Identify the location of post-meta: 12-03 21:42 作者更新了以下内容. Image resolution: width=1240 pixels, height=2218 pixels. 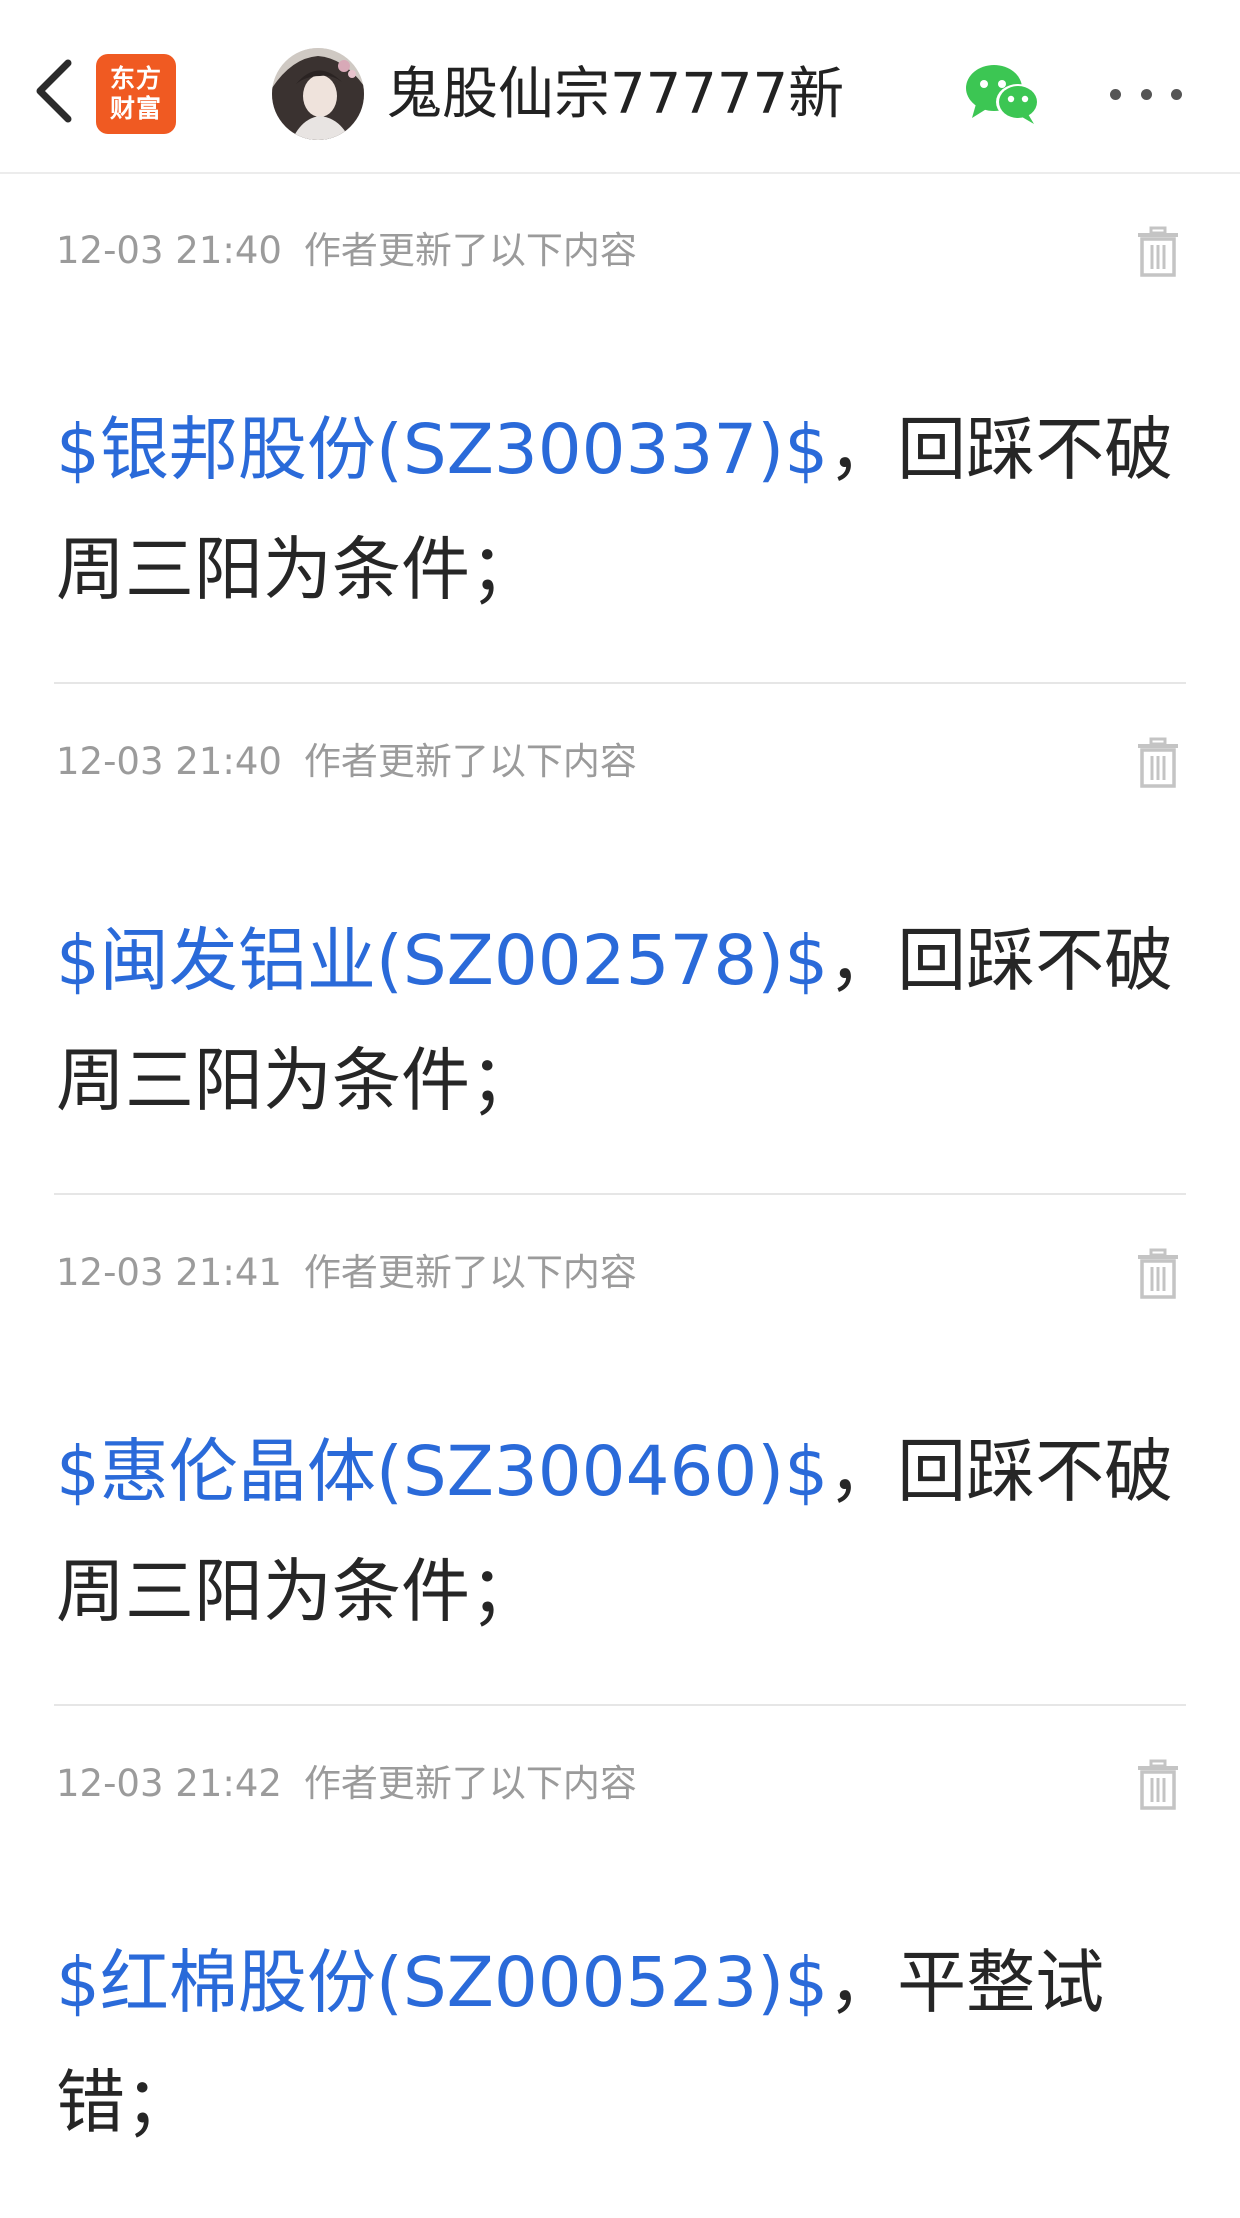
(346, 1784).